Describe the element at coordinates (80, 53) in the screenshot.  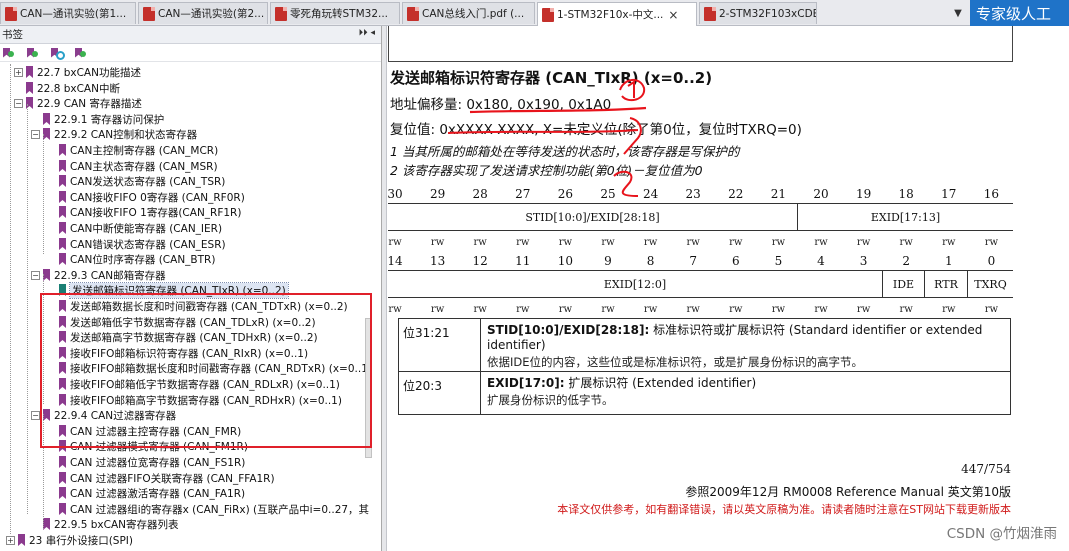
I see `expand-bookmark-icon` at that location.